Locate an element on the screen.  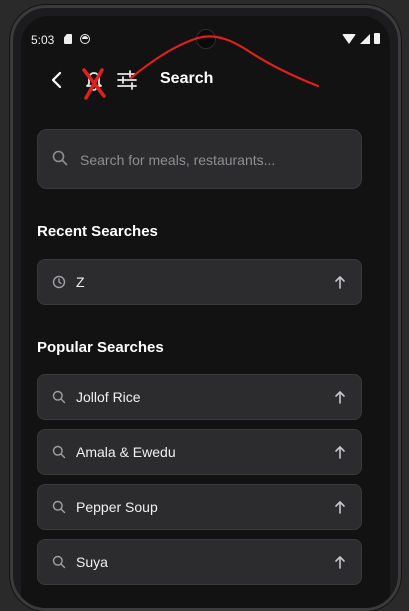
status-right-icons is located at coordinates (361, 38).